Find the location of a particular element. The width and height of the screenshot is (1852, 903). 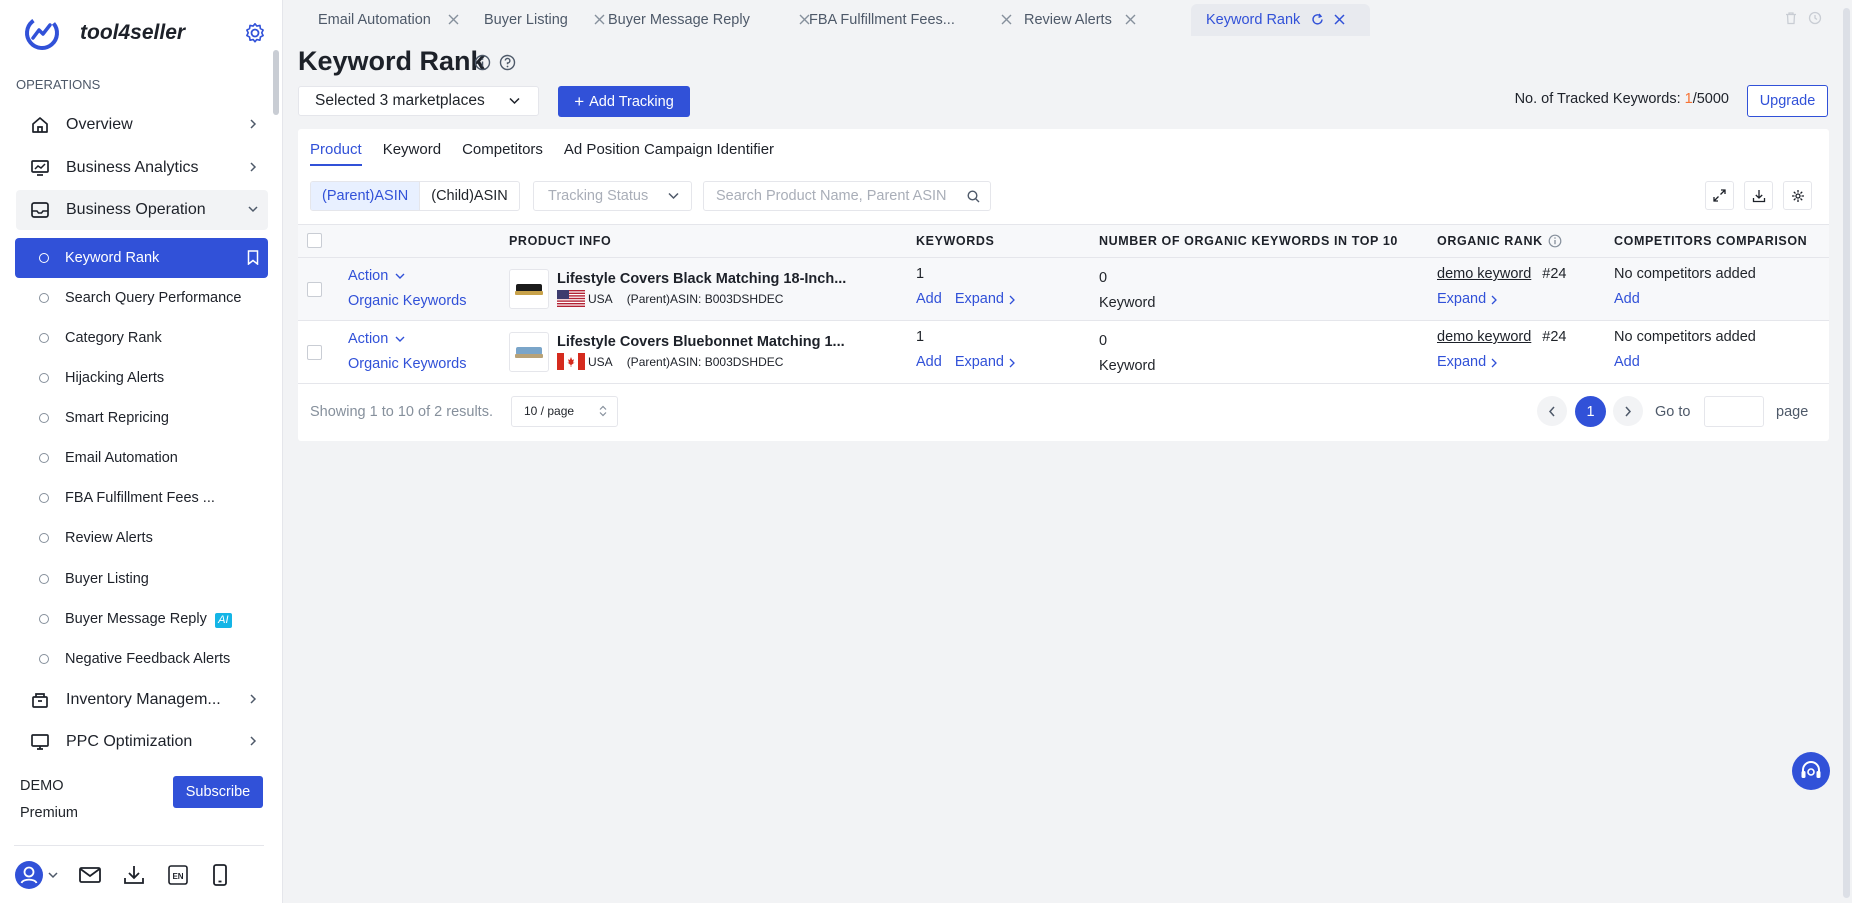

mobile-icon is located at coordinates (220, 875).